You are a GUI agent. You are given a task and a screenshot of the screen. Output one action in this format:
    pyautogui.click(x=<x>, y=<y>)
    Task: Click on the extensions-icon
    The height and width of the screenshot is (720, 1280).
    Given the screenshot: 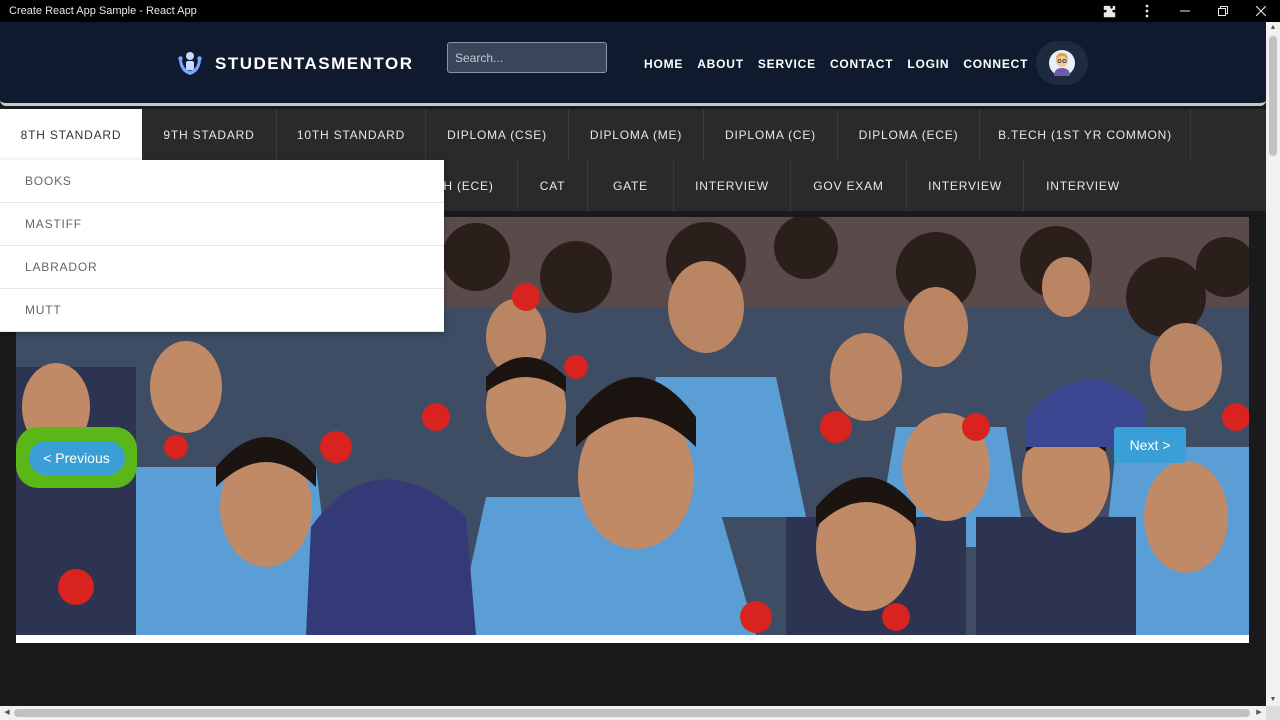 What is the action you would take?
    pyautogui.click(x=1109, y=11)
    